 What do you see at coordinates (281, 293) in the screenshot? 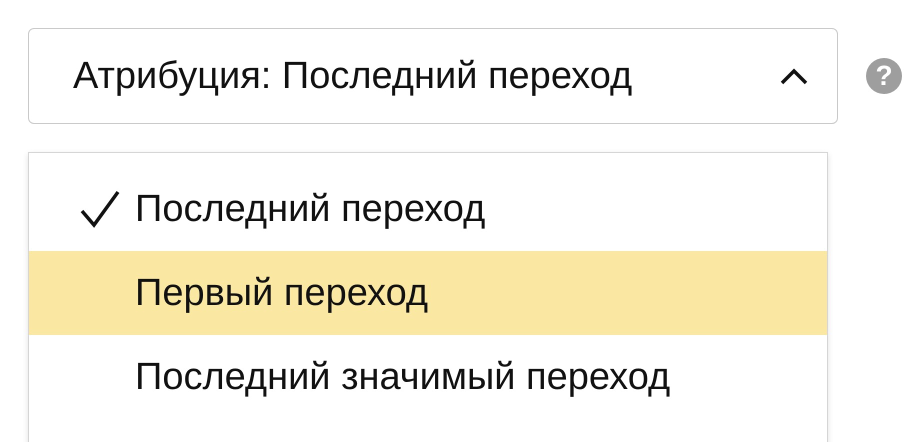
I see `menu-item-label: Первый переход` at bounding box center [281, 293].